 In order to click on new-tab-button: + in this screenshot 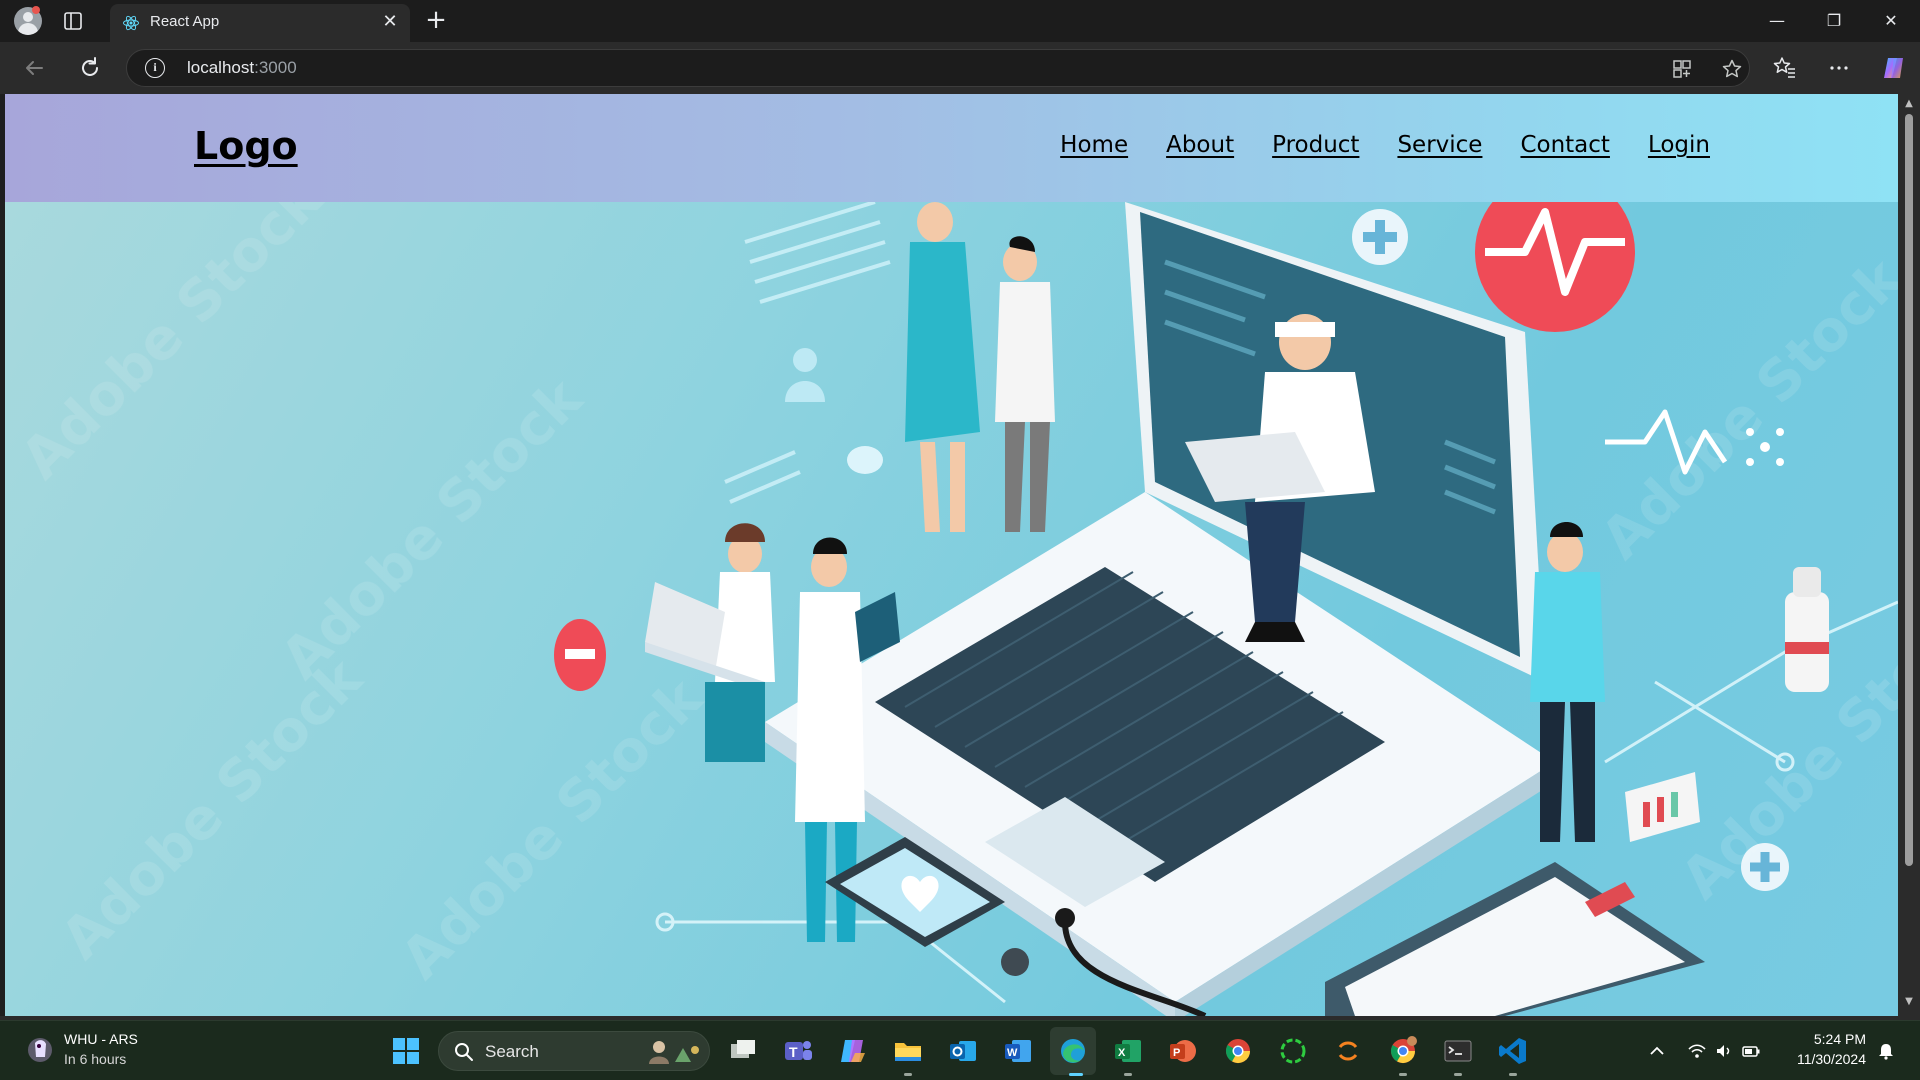, I will do `click(436, 21)`.